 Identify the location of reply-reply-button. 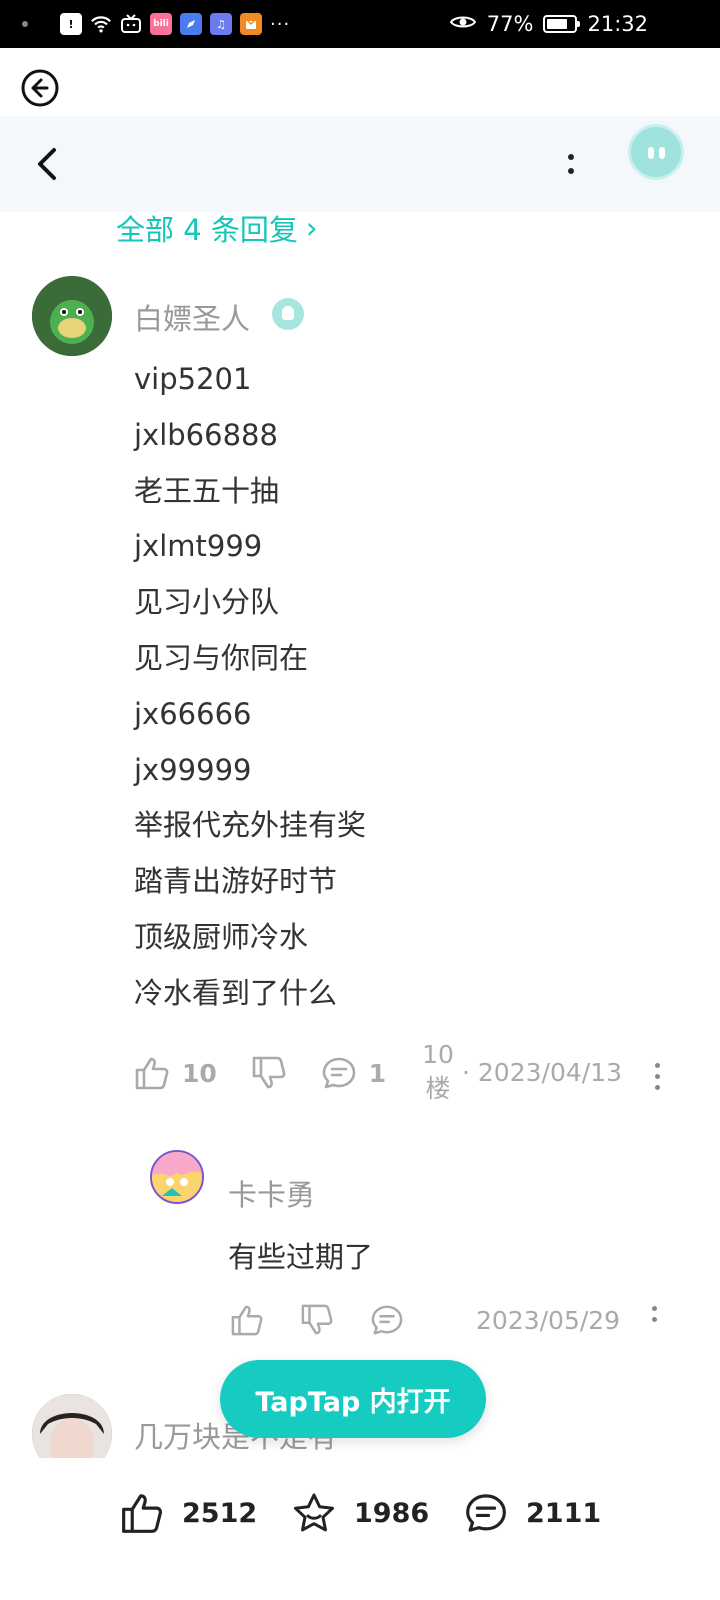
(387, 1320).